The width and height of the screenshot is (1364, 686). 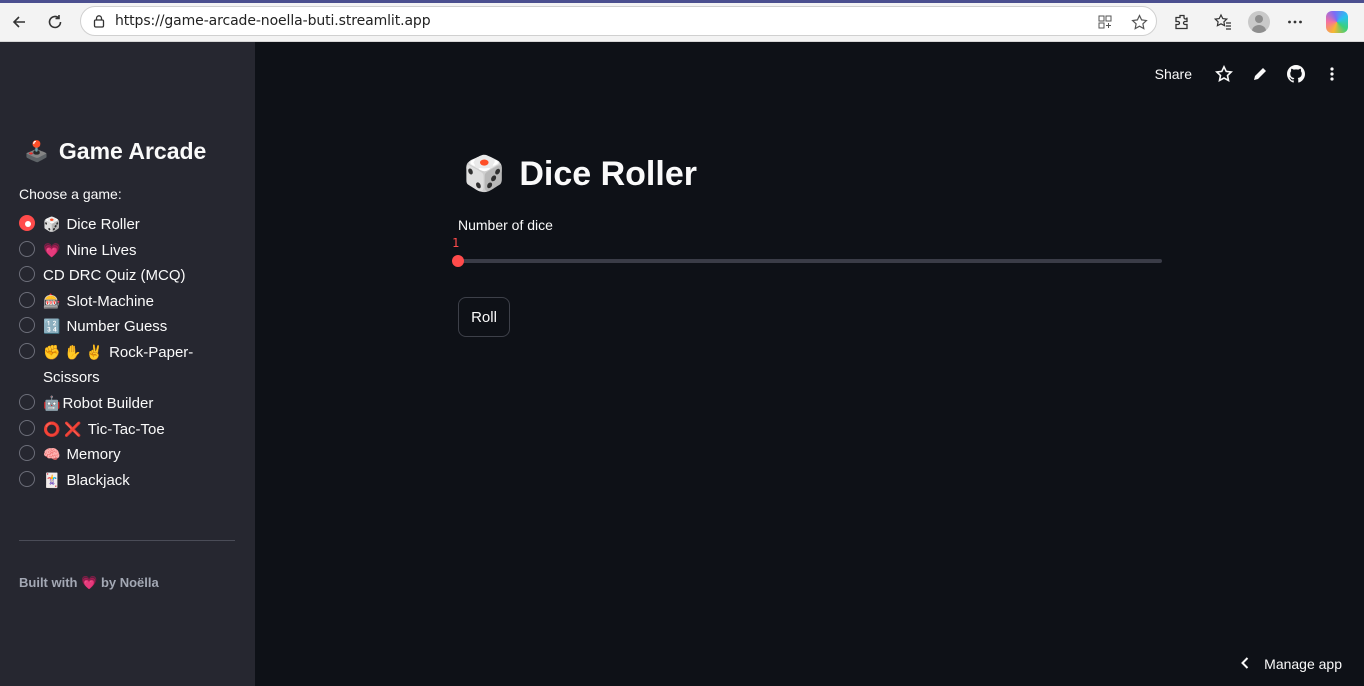 I want to click on slider-label: Number of dice, so click(x=505, y=225).